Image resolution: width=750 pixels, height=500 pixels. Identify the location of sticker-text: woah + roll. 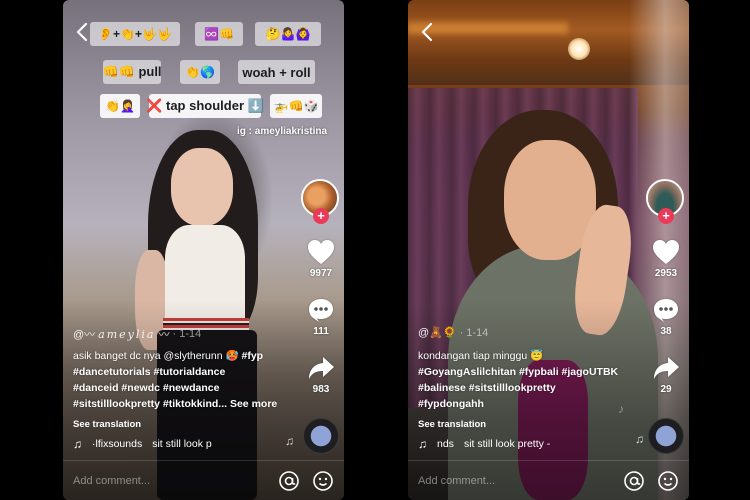
(276, 72).